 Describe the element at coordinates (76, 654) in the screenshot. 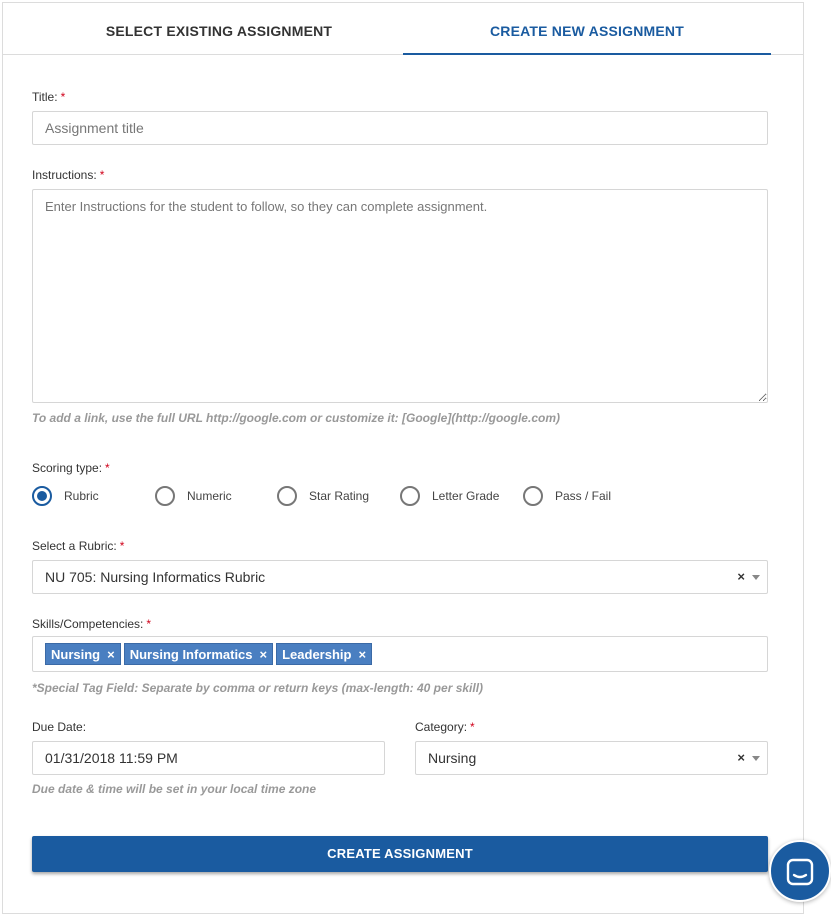

I see `skill-tag-label: Nursing` at that location.